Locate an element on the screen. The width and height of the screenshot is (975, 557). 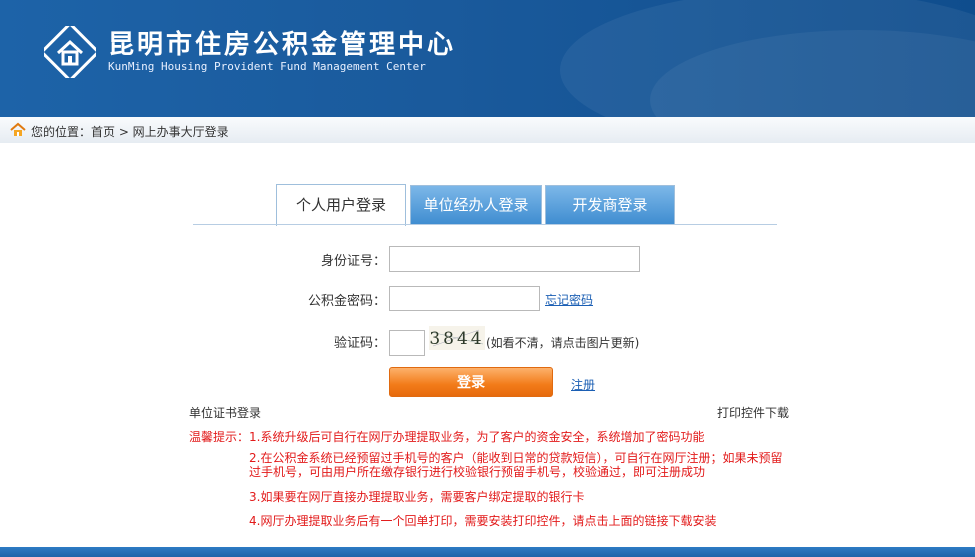
forgot-password-link: 忘记密码 is located at coordinates (569, 299).